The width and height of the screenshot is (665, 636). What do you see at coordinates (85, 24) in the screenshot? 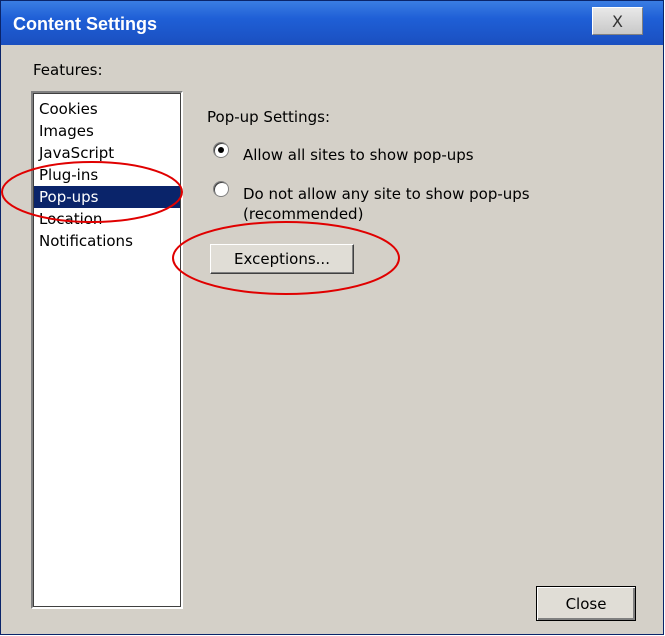
I see `window-title: Content Settings` at bounding box center [85, 24].